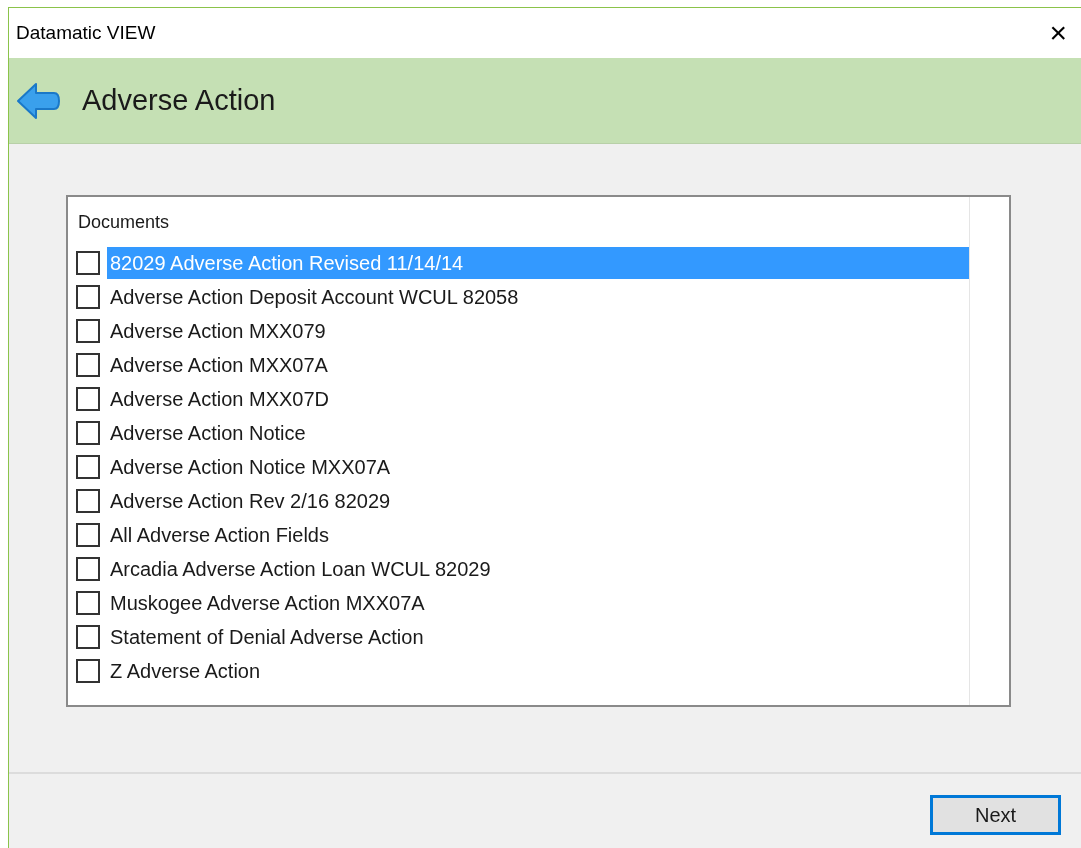 The image size is (1081, 848). Describe the element at coordinates (995, 815) in the screenshot. I see `next-button: Next` at that location.